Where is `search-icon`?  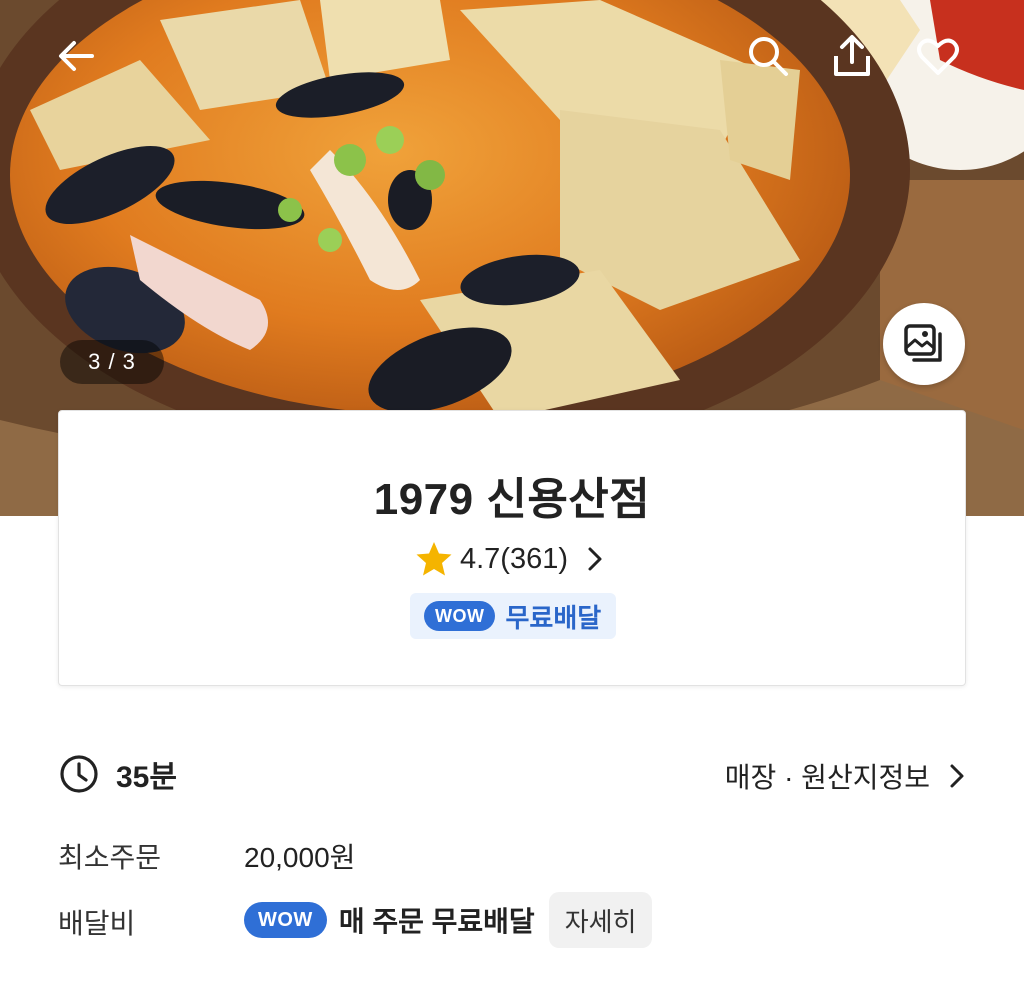 search-icon is located at coordinates (768, 56).